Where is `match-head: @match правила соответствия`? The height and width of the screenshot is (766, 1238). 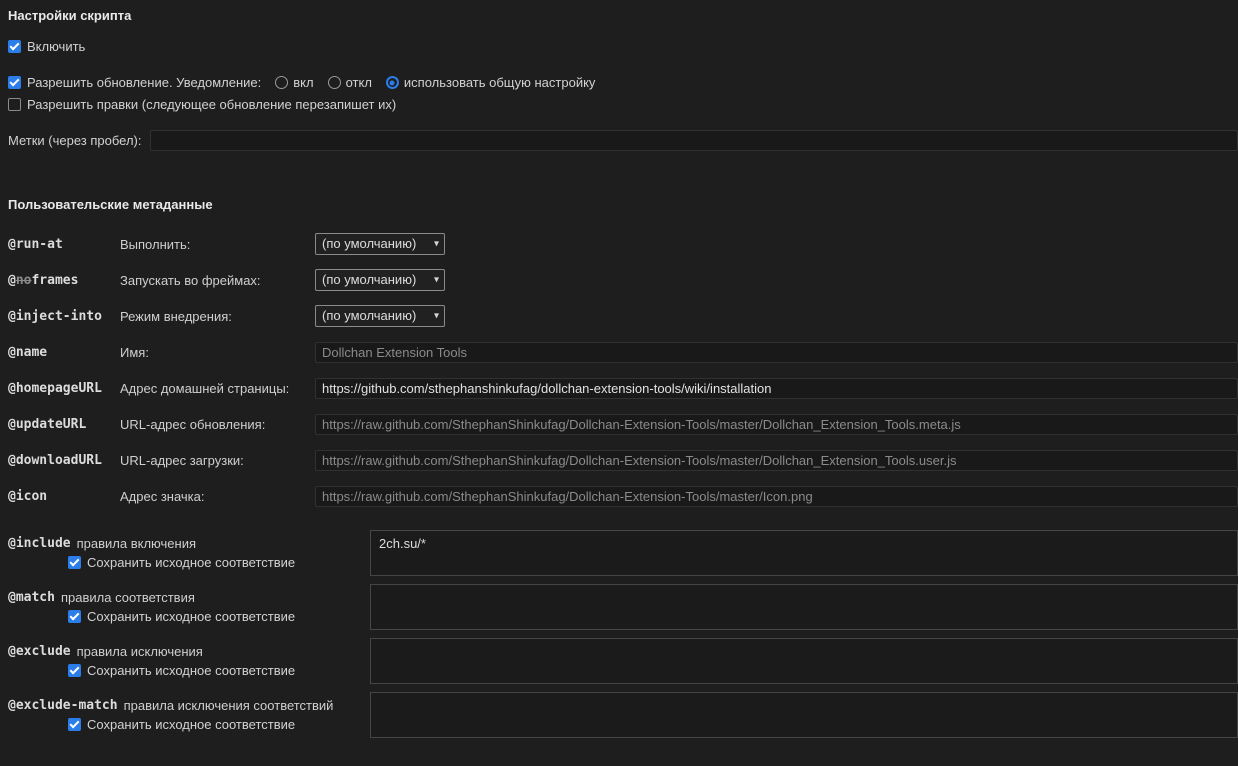
match-head: @match правила соответствия is located at coordinates (189, 597).